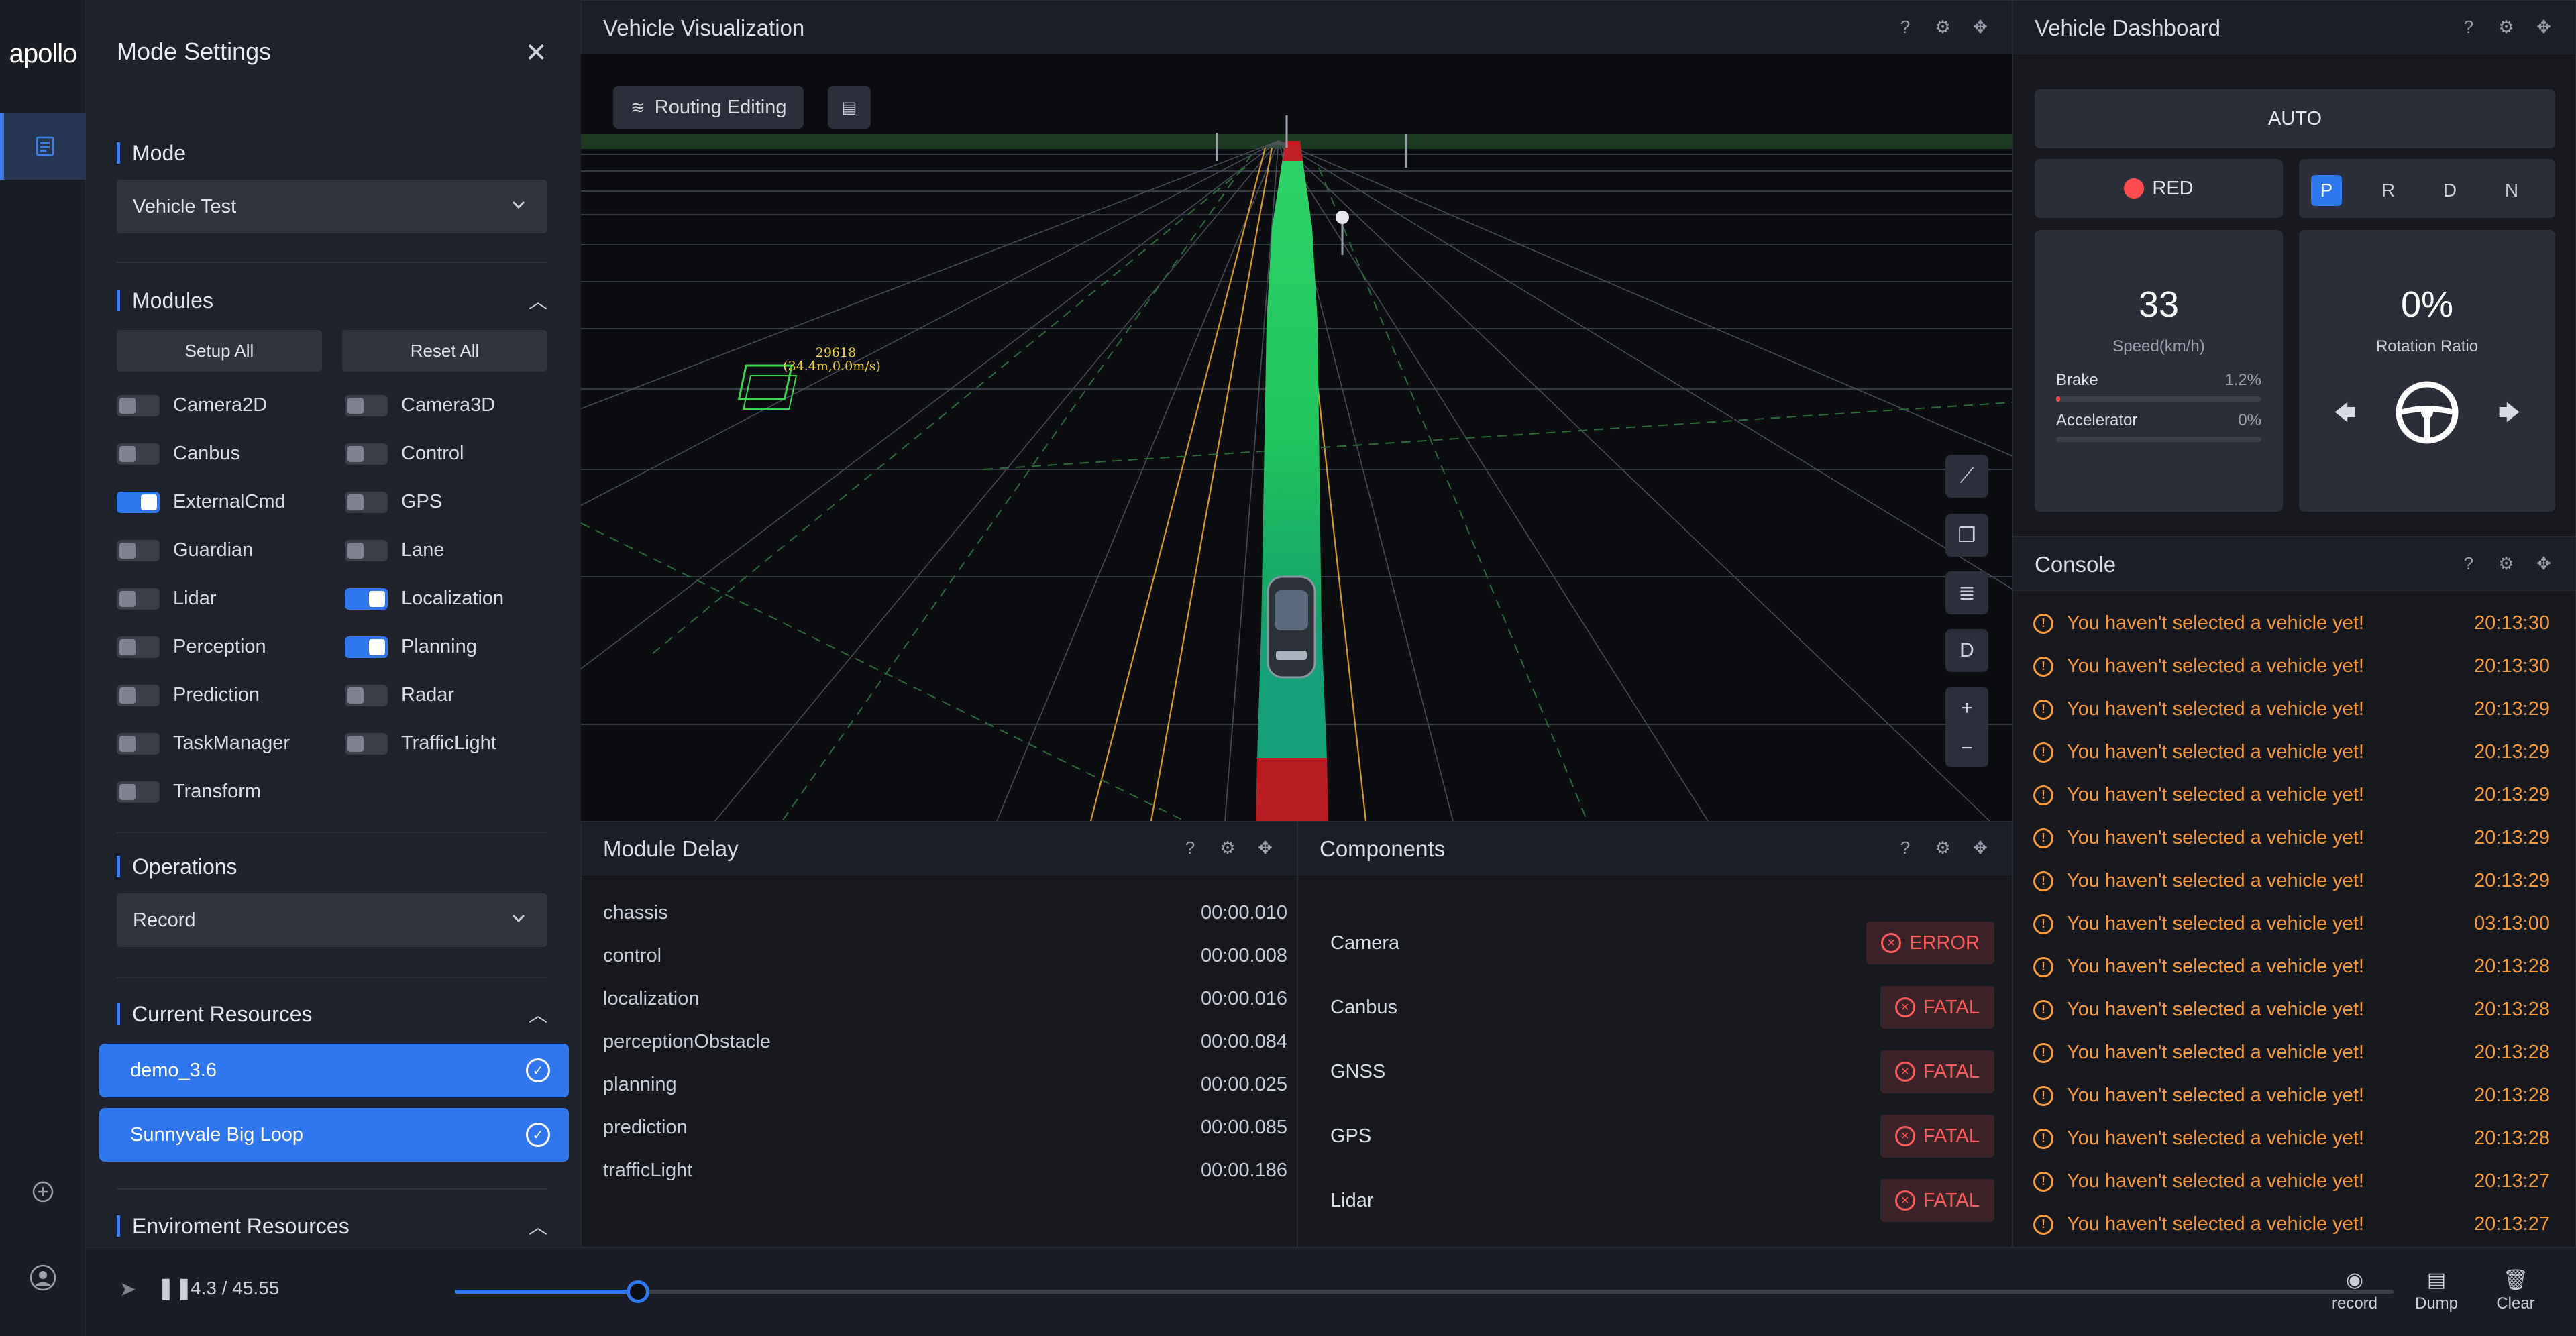  Describe the element at coordinates (1966, 748) in the screenshot. I see `zoom-out-button: −` at that location.